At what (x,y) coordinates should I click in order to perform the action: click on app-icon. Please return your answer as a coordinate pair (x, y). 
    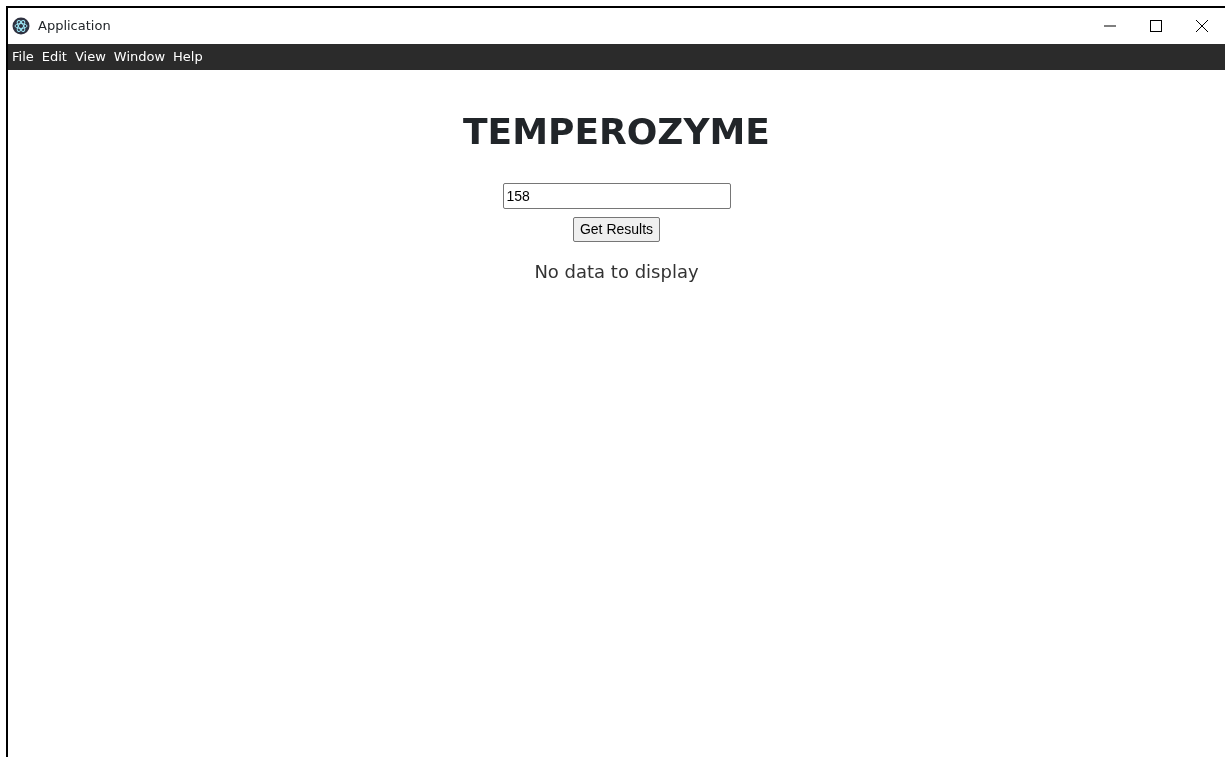
    Looking at the image, I should click on (21, 26).